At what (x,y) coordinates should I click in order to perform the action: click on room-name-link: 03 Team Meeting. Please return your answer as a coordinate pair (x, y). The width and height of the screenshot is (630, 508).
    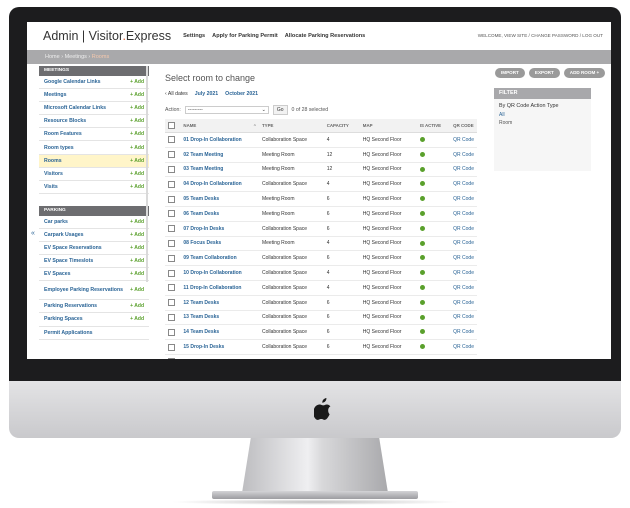
    Looking at the image, I should click on (219, 170).